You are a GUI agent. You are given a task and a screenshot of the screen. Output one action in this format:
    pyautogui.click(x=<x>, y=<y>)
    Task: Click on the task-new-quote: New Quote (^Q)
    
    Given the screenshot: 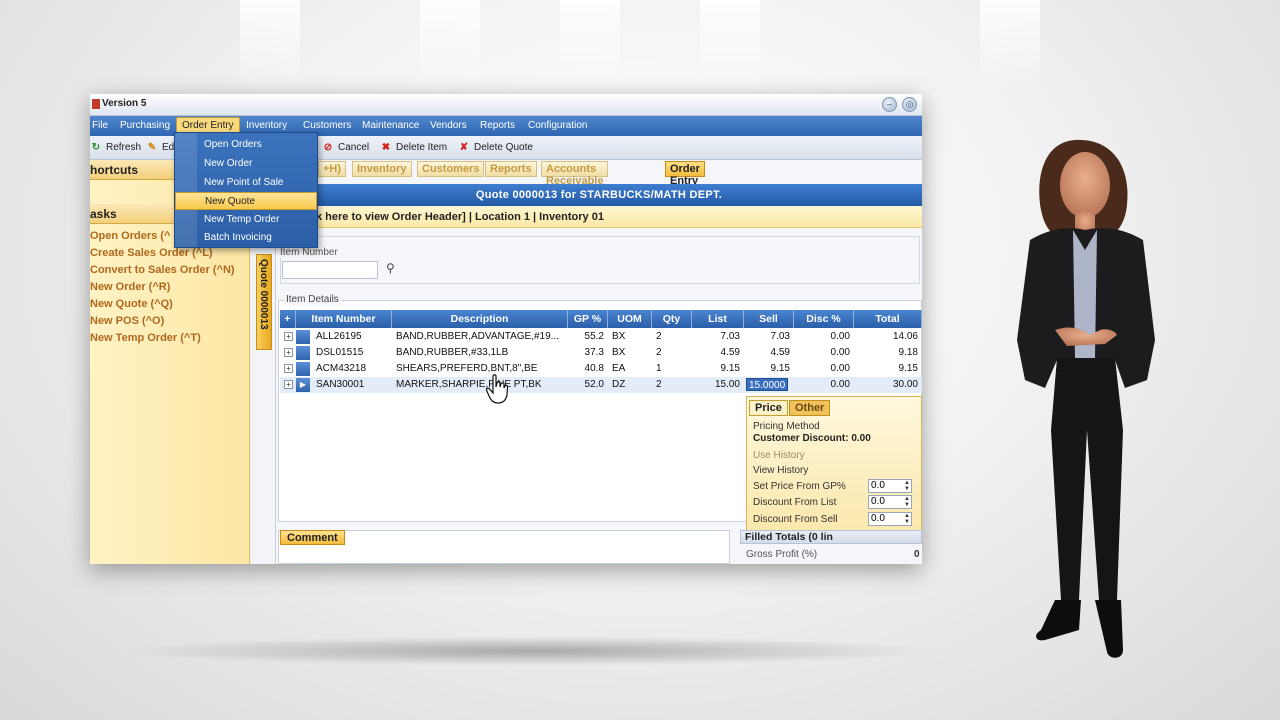 What is the action you would take?
    pyautogui.click(x=131, y=304)
    